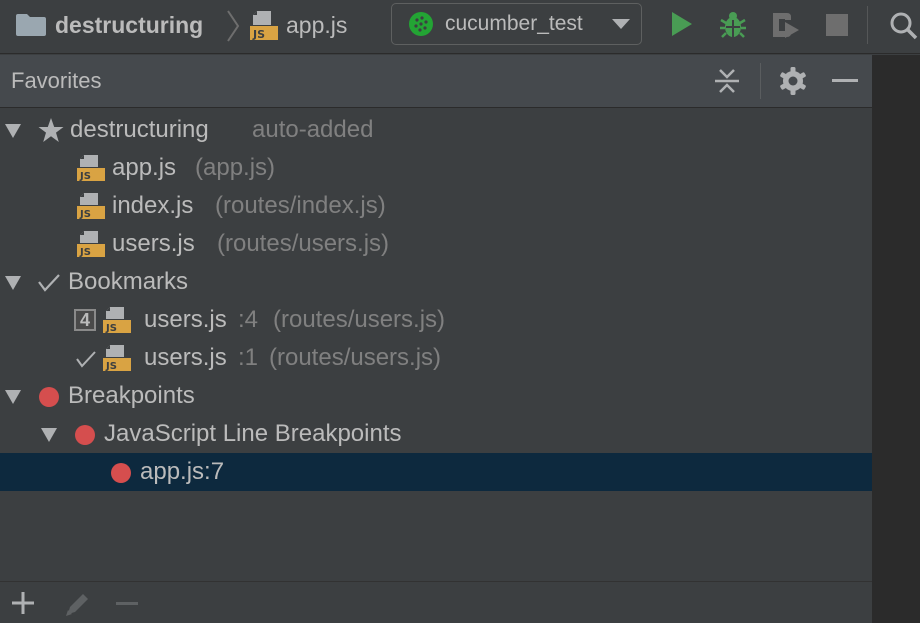 The image size is (920, 623). Describe the element at coordinates (837, 25) in the screenshot. I see `stop-icon` at that location.